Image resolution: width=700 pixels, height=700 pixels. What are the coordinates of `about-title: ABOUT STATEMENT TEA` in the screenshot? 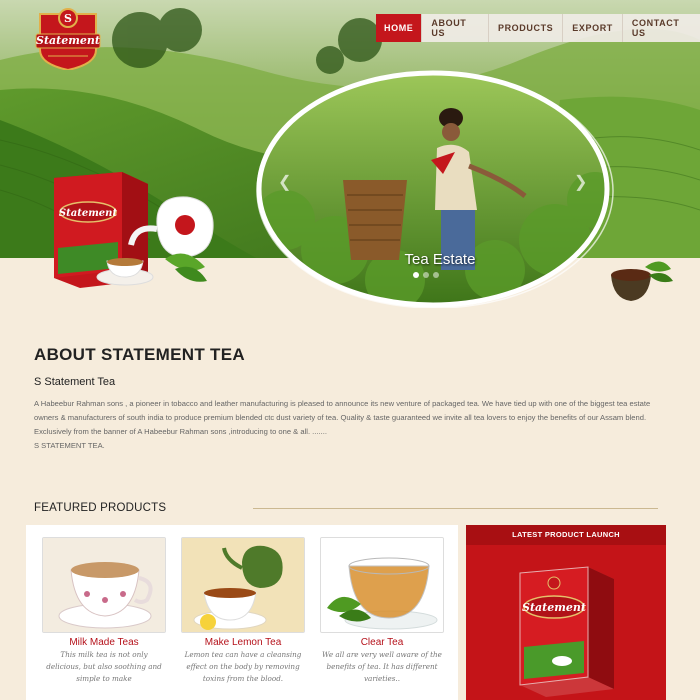 It's located at (139, 354).